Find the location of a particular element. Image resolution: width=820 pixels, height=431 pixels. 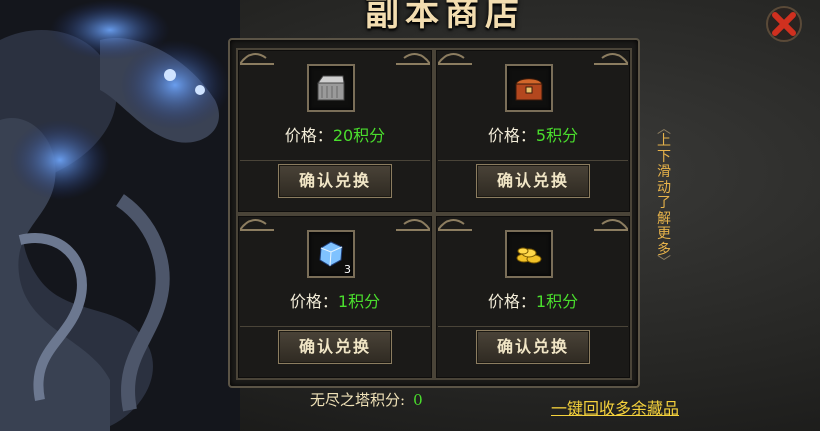

scroll-hint-char: 下 is located at coordinates (664, 156).